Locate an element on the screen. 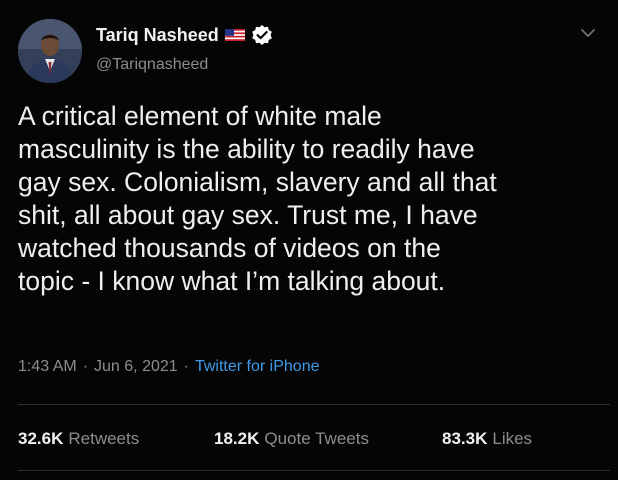 The height and width of the screenshot is (480, 618). us-flag-icon is located at coordinates (234, 35).